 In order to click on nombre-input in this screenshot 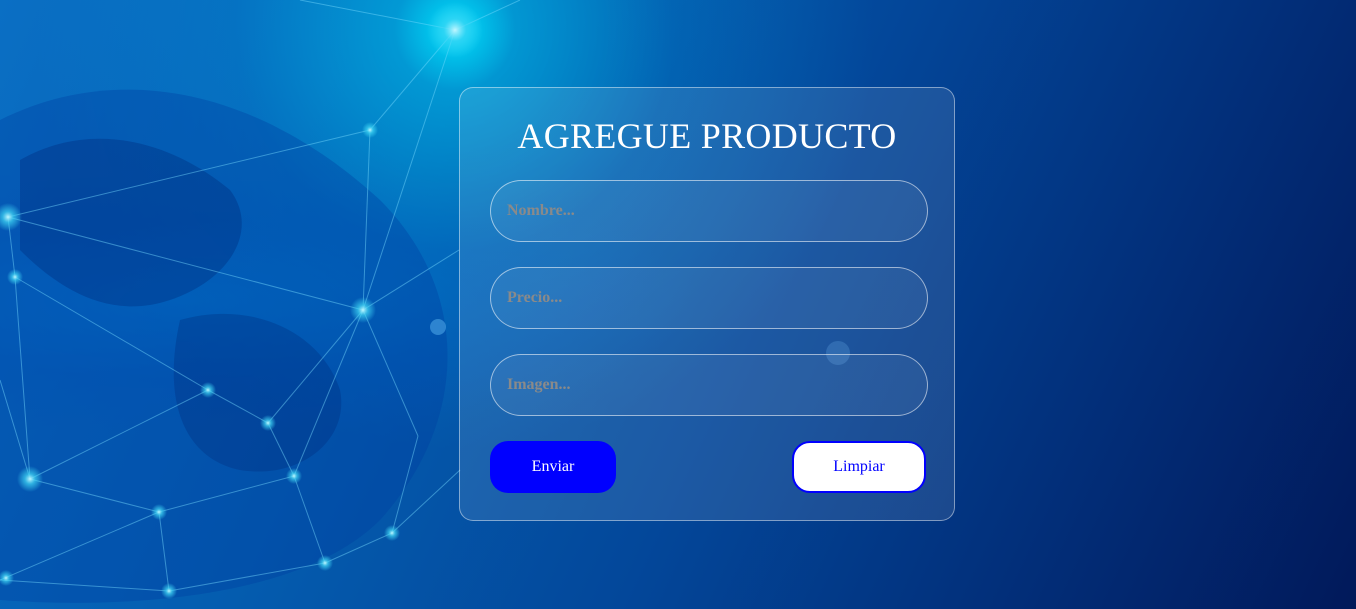, I will do `click(709, 211)`.